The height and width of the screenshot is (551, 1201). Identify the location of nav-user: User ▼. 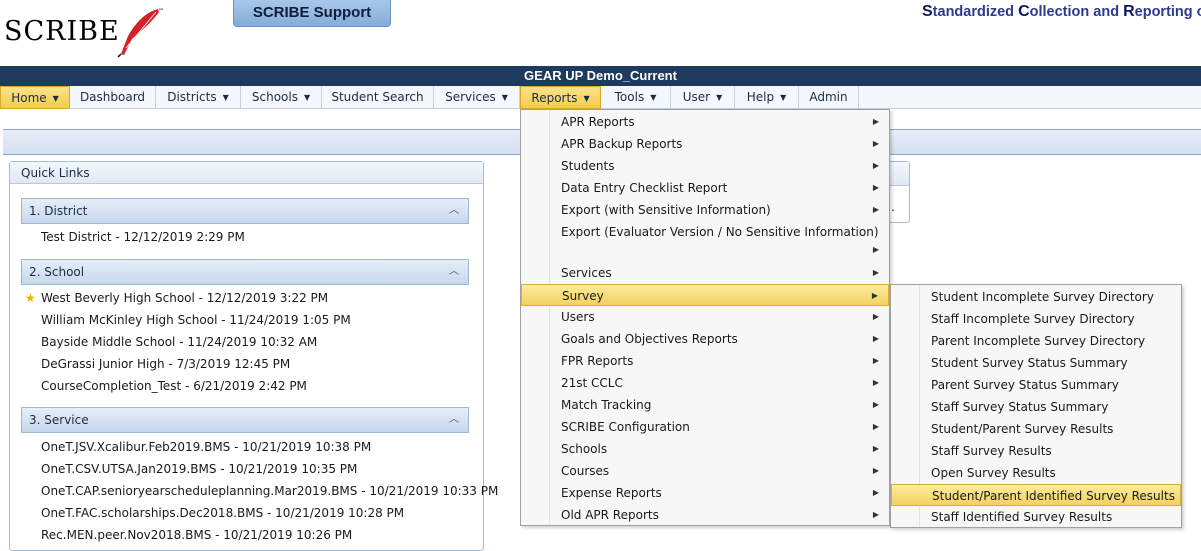
(703, 97).